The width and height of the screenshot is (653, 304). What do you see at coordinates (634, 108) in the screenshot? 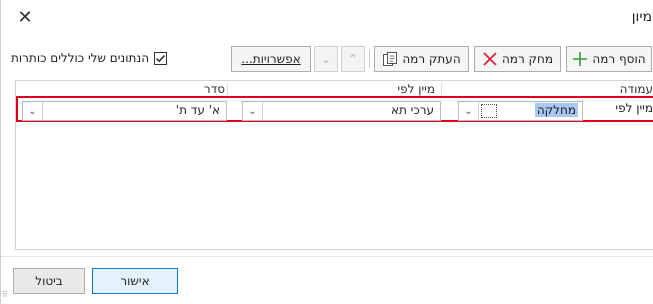
I see `row-label: מיין לפי` at bounding box center [634, 108].